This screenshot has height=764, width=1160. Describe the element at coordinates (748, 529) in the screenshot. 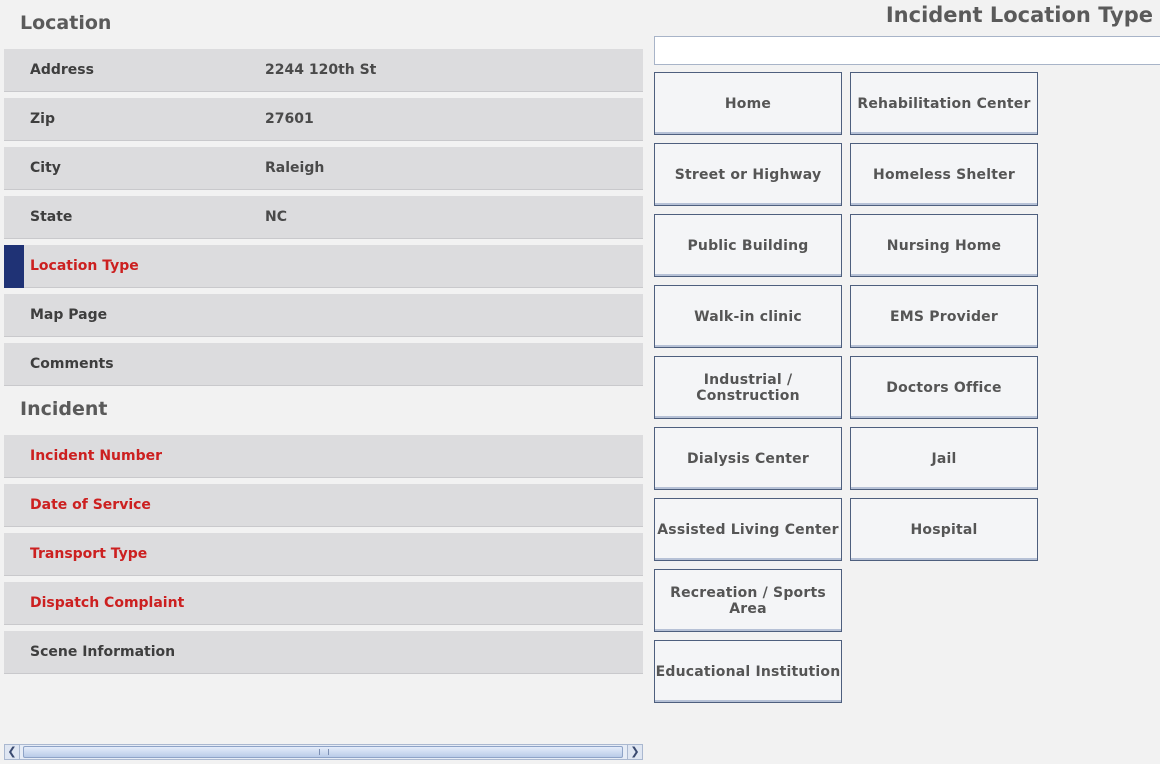

I see `option-assisted-living-center: Assisted Living Center` at that location.